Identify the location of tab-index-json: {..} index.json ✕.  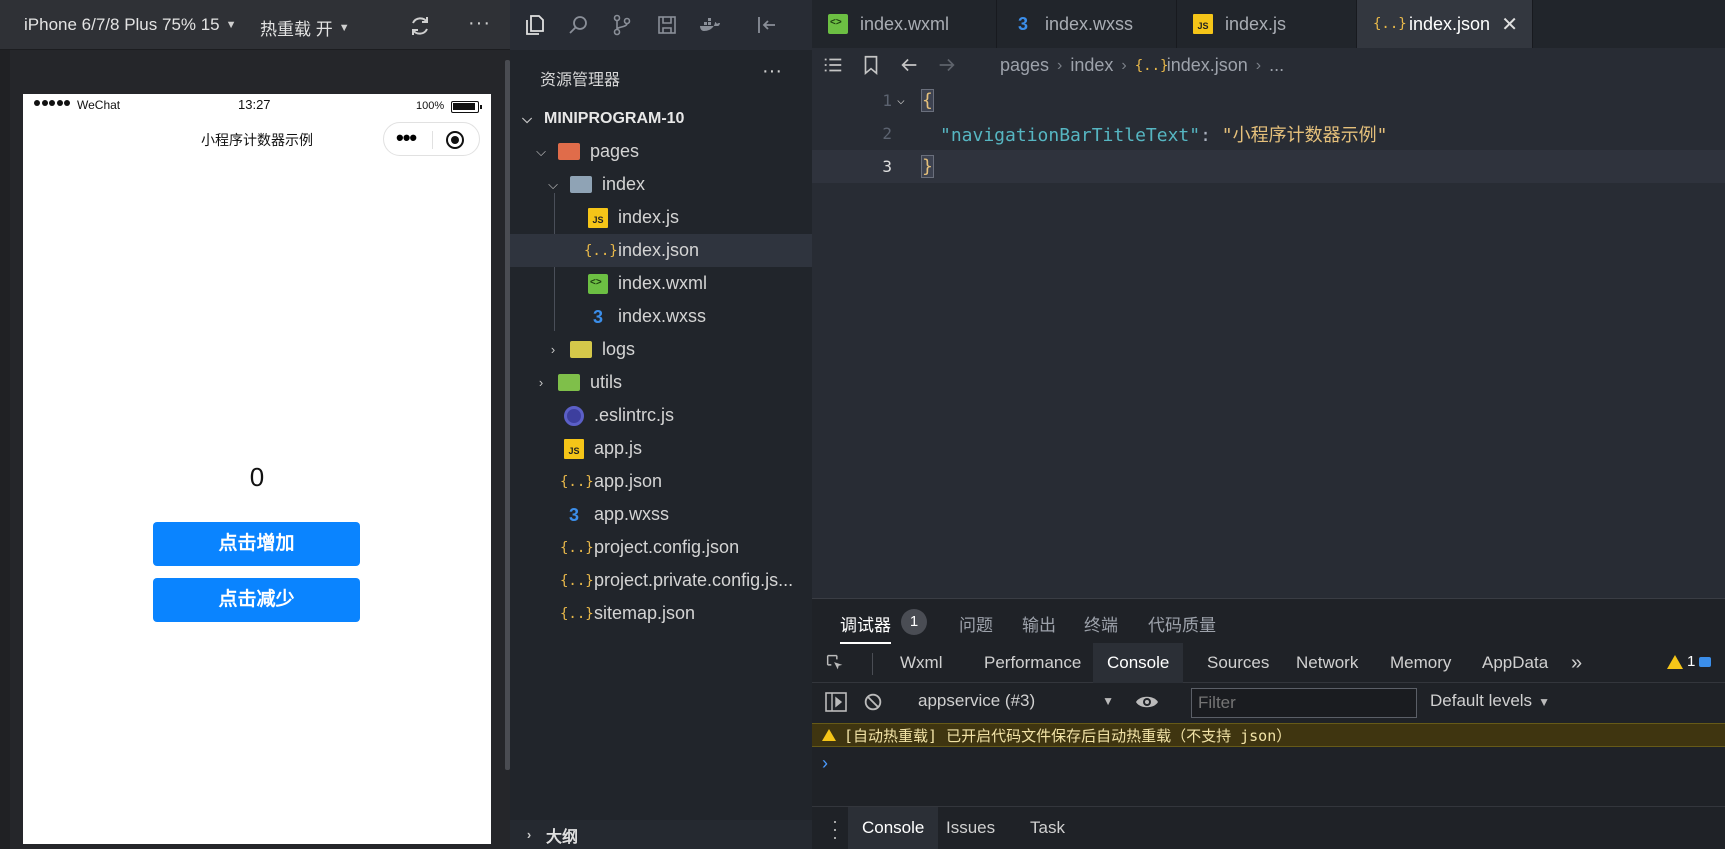
(1445, 24).